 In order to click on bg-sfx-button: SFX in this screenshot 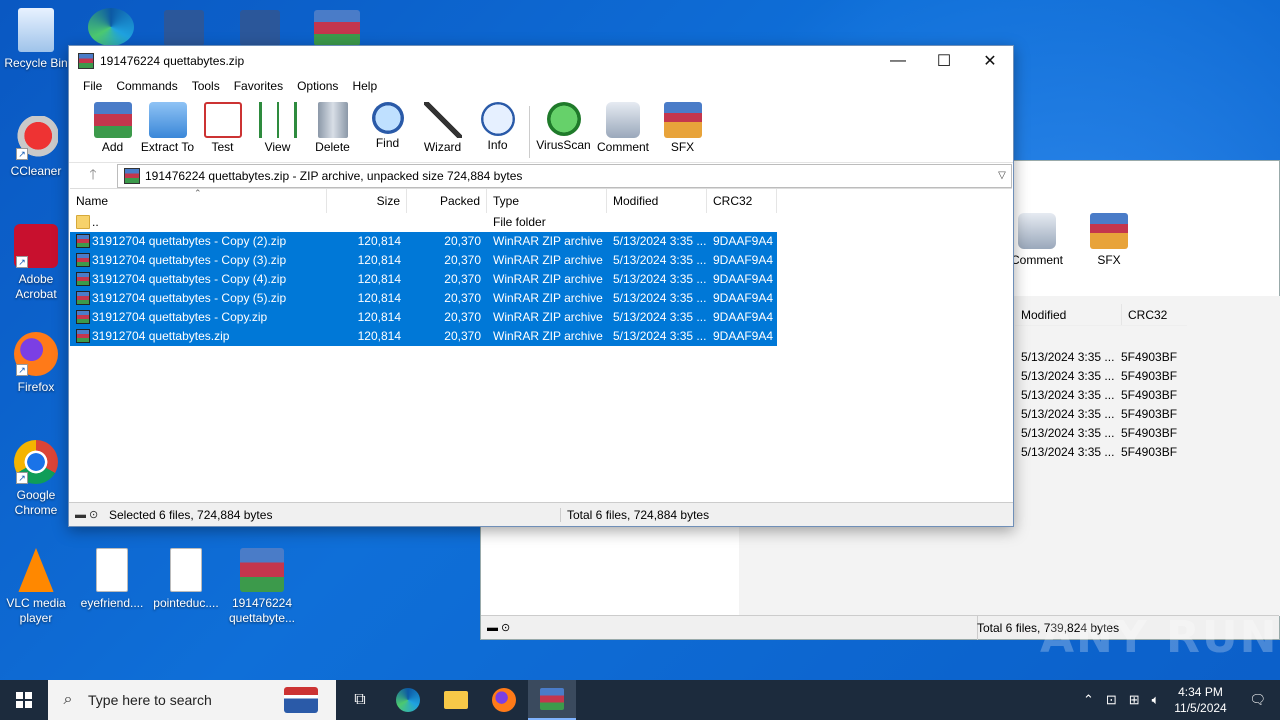, I will do `click(1109, 240)`.